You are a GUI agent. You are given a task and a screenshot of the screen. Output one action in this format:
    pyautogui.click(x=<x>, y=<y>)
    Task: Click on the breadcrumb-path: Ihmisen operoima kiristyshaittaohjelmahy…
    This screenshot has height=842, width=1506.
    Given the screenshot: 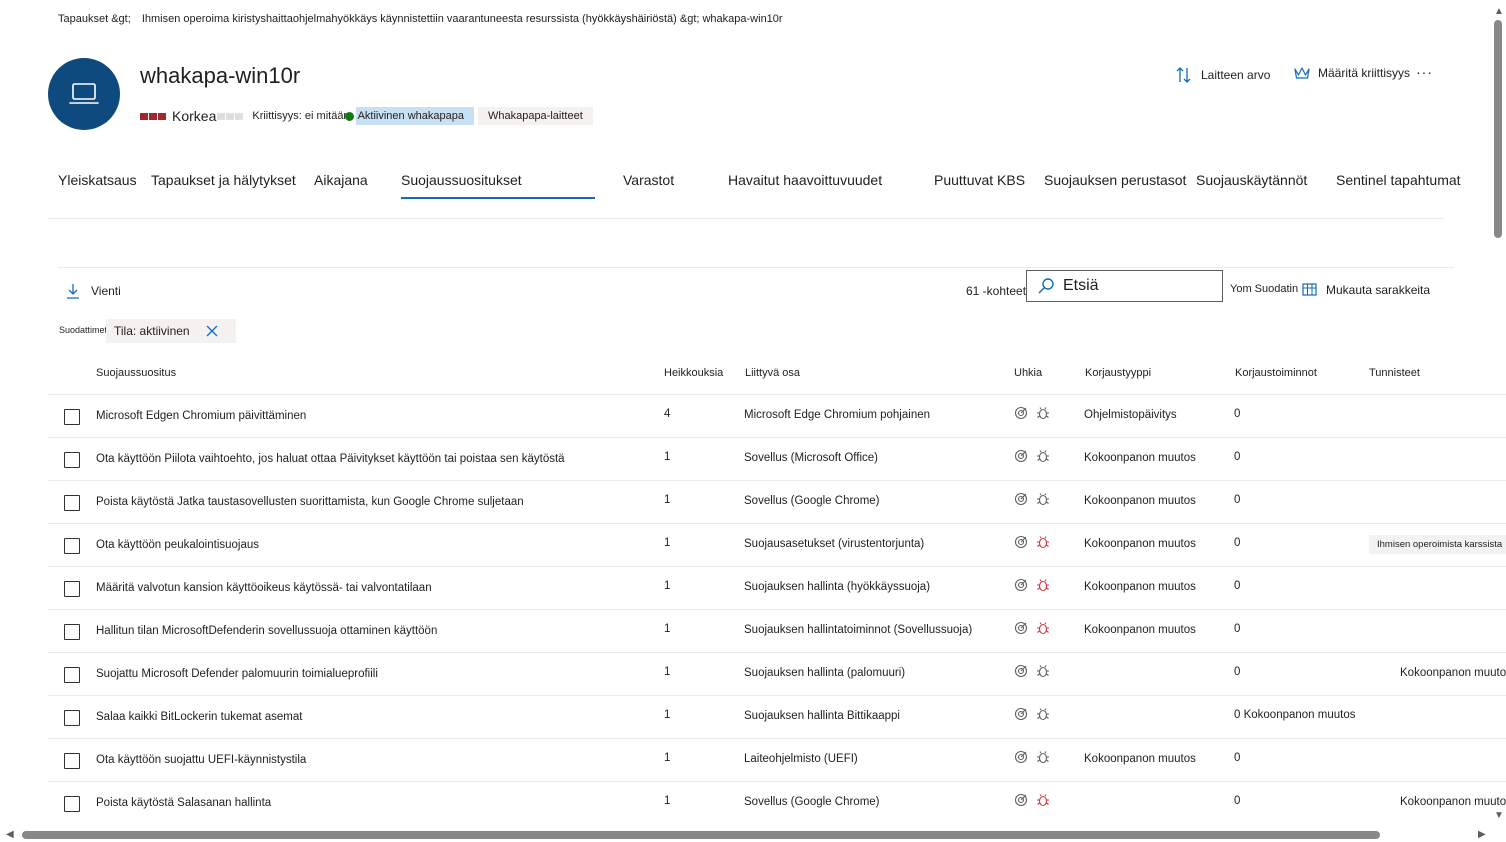 What is the action you would take?
    pyautogui.click(x=462, y=19)
    